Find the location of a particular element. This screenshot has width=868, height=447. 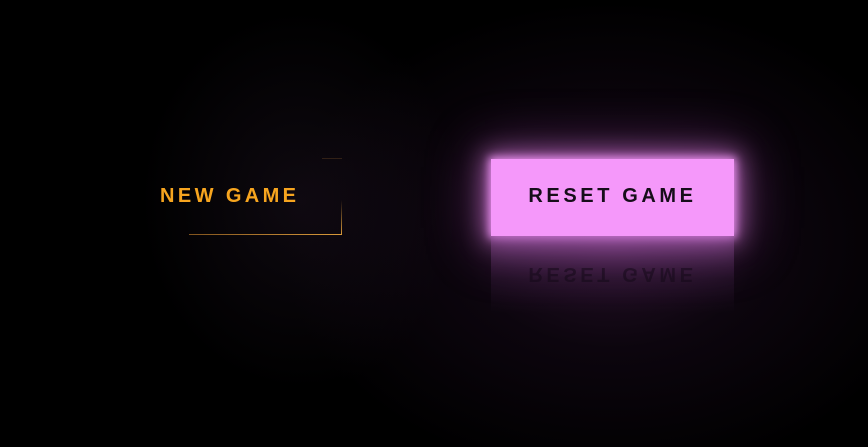

new-game-border-right is located at coordinates (341, 217).